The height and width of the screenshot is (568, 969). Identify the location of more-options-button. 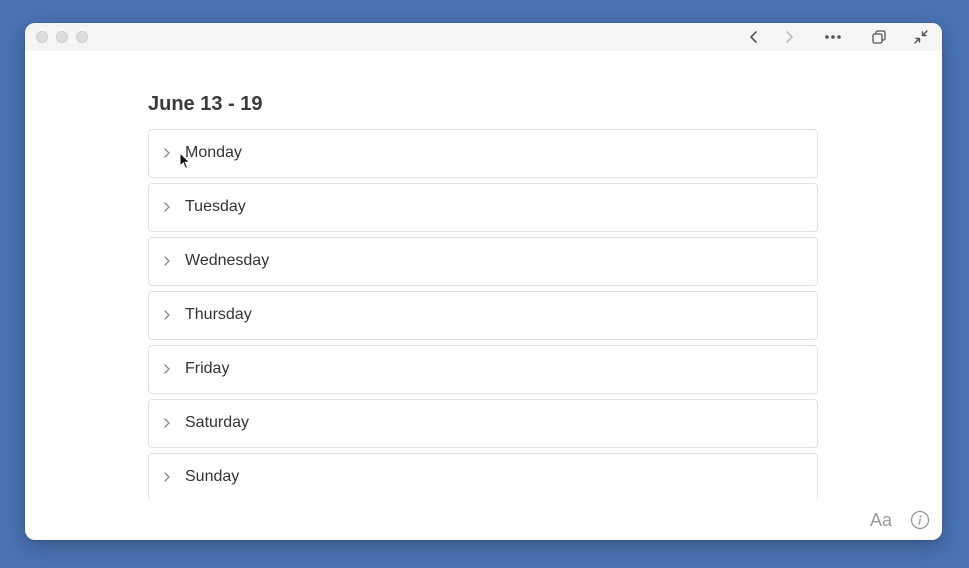
(833, 37).